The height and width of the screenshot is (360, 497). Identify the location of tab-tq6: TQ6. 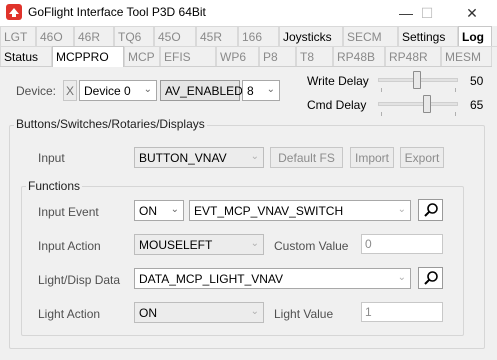
(134, 36).